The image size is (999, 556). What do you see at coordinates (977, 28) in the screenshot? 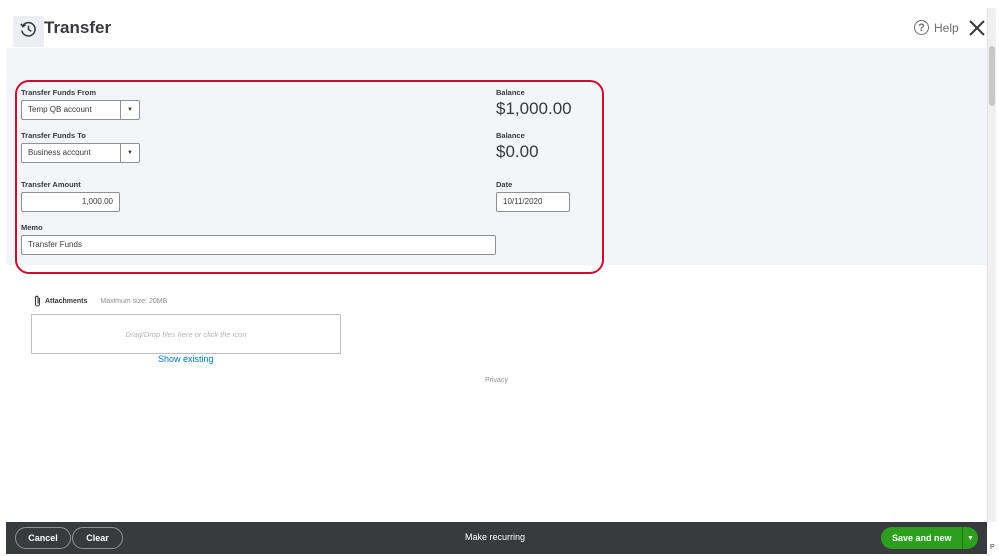
I see `close-icon` at bounding box center [977, 28].